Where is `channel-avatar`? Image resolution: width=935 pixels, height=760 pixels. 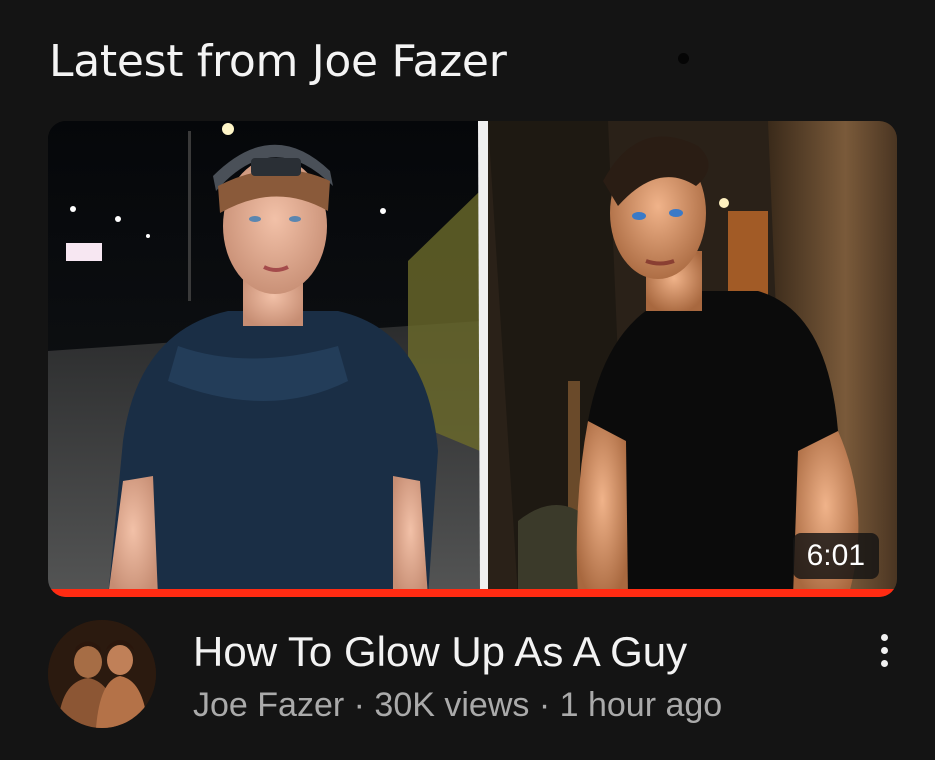 channel-avatar is located at coordinates (102, 674).